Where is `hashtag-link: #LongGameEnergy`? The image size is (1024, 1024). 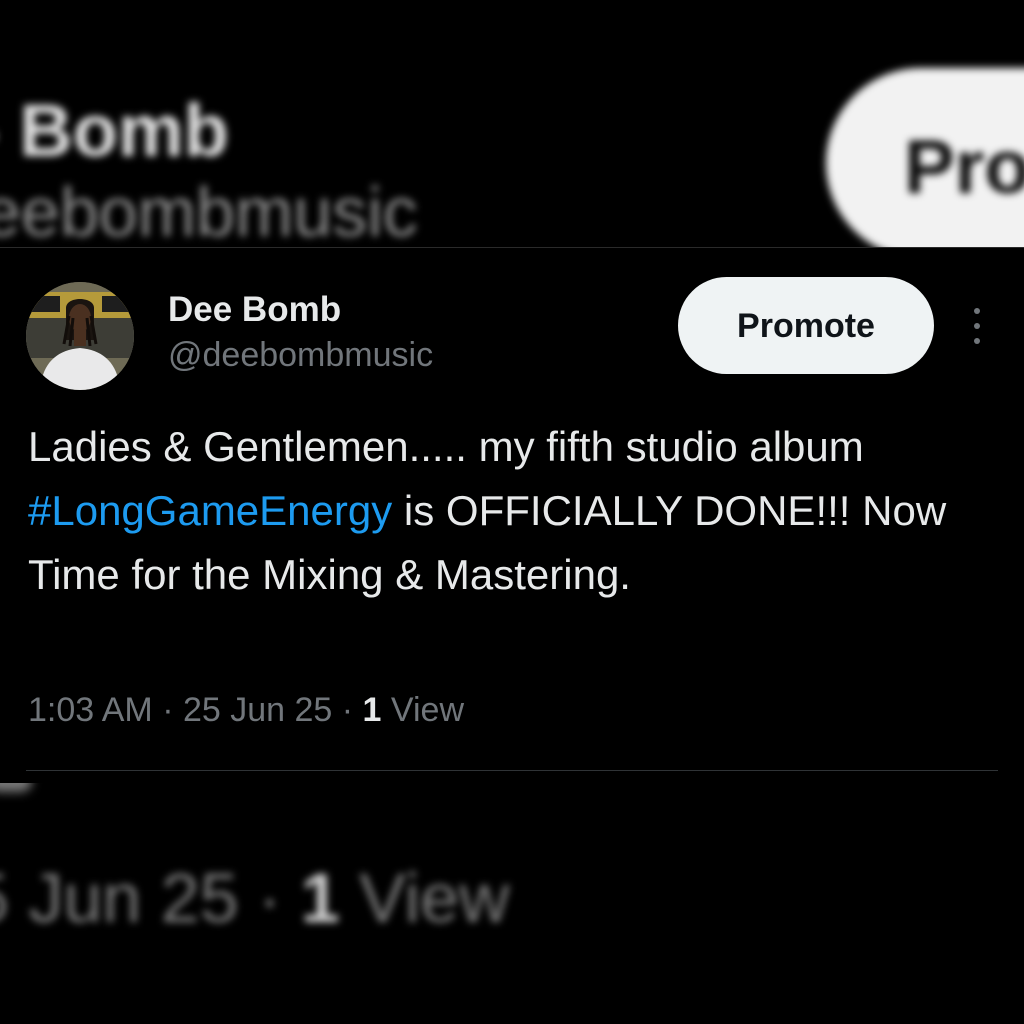 hashtag-link: #LongGameEnergy is located at coordinates (210, 510).